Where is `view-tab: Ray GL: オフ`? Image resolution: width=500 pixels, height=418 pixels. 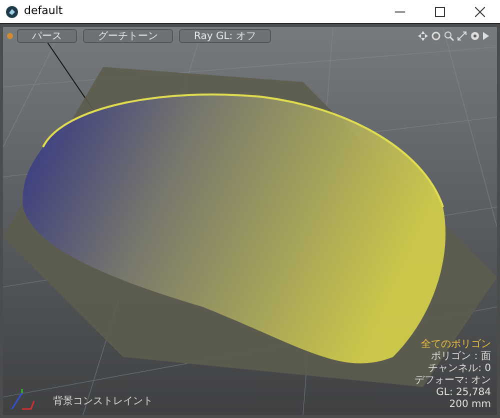 view-tab: Ray GL: オフ is located at coordinates (225, 36).